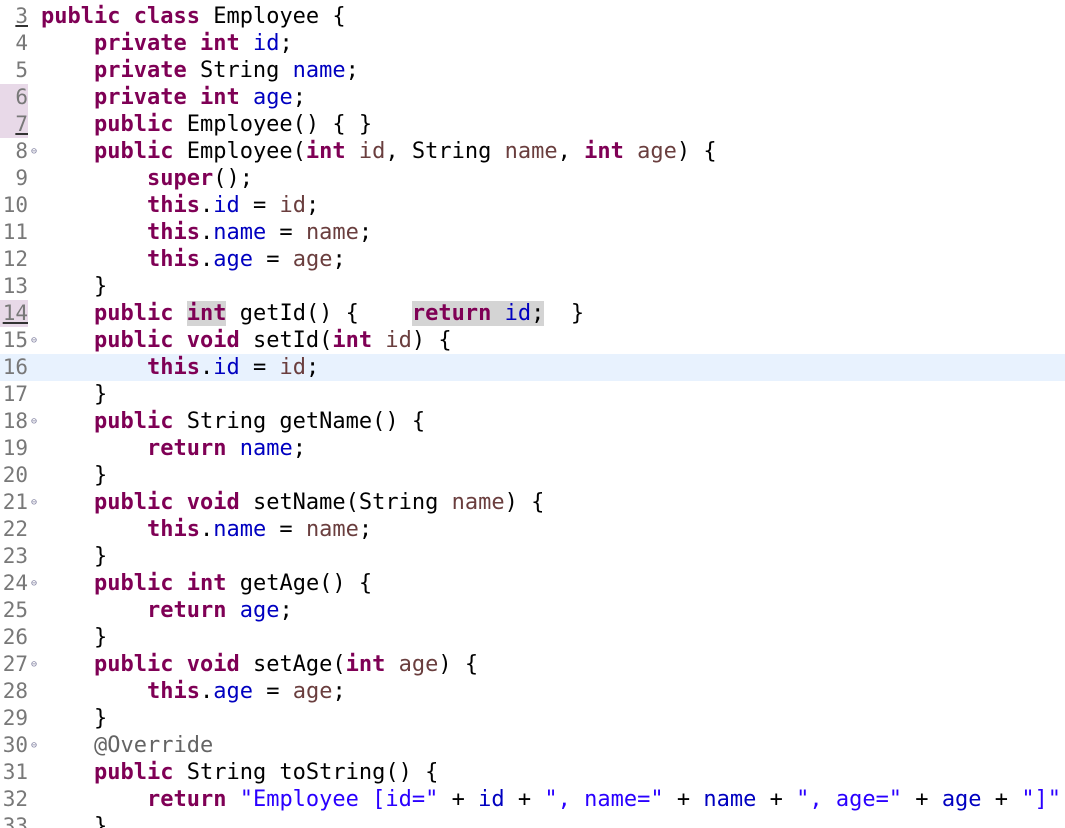  I want to click on code-line: 30 ⊖ @Override, so click(532, 745).